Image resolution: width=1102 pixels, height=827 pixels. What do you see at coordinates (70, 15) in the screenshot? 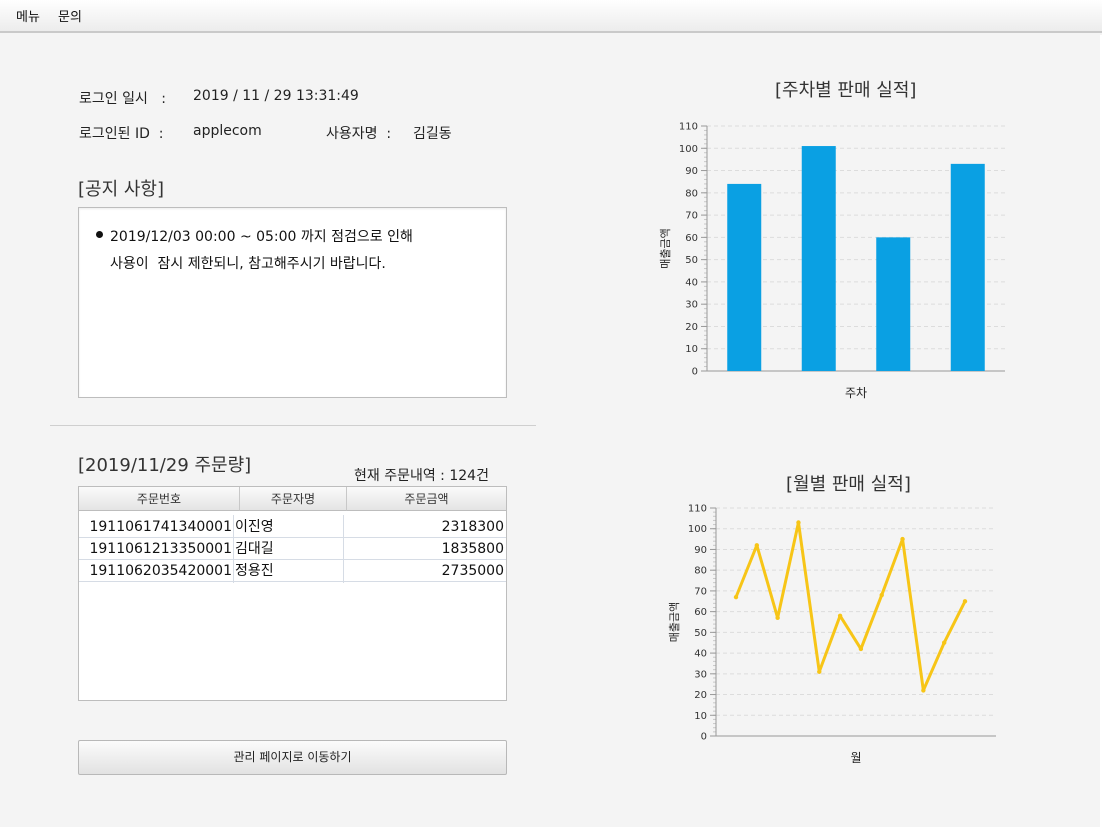
I see `menu-item-inquiry: 문의` at bounding box center [70, 15].